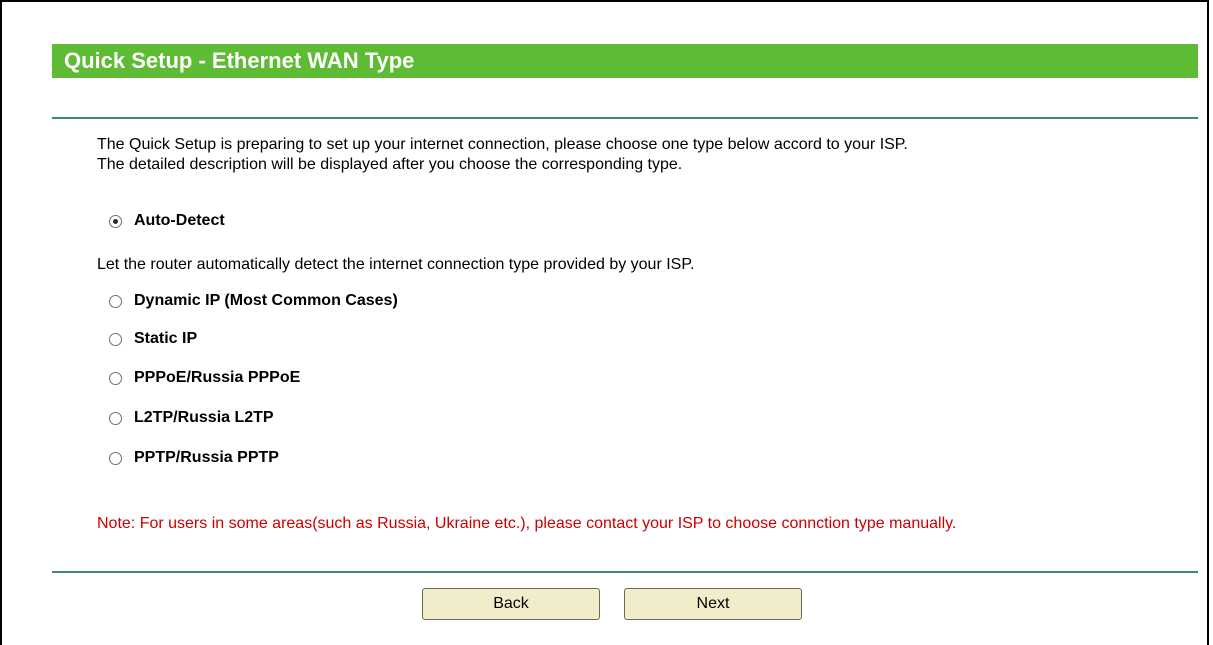 This screenshot has width=1213, height=645. Describe the element at coordinates (217, 377) in the screenshot. I see `option-label: PPPoE/Russia PPPoE` at that location.